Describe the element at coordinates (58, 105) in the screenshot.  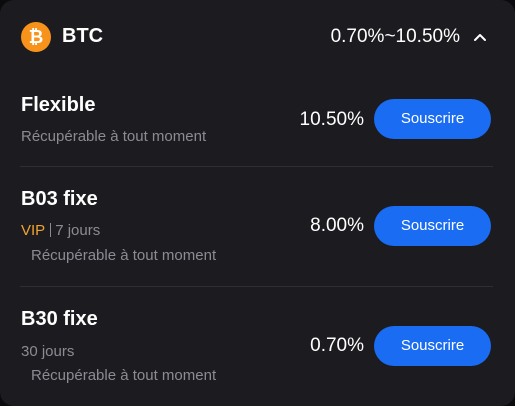
I see `product-name: Flexible` at that location.